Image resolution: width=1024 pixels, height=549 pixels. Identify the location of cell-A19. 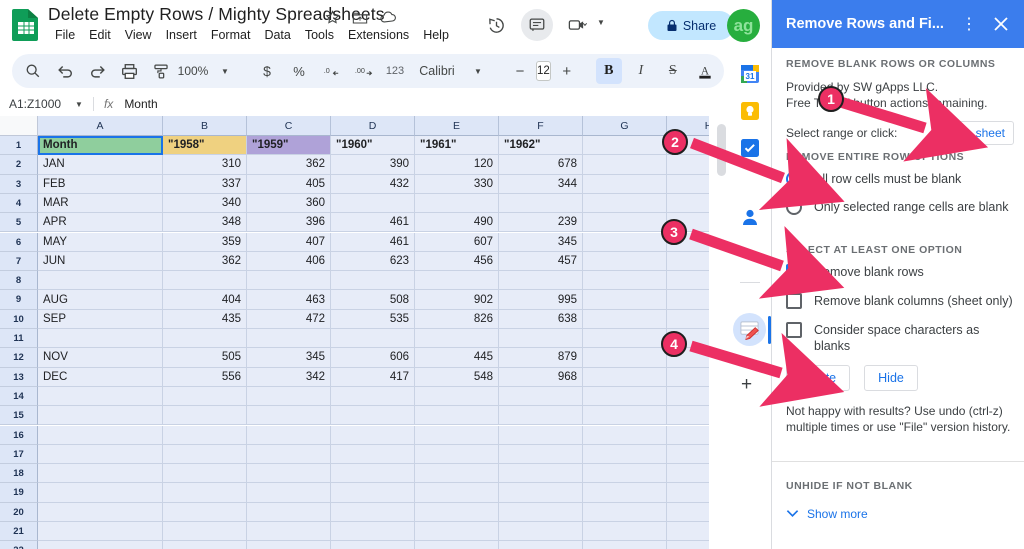
(100, 493).